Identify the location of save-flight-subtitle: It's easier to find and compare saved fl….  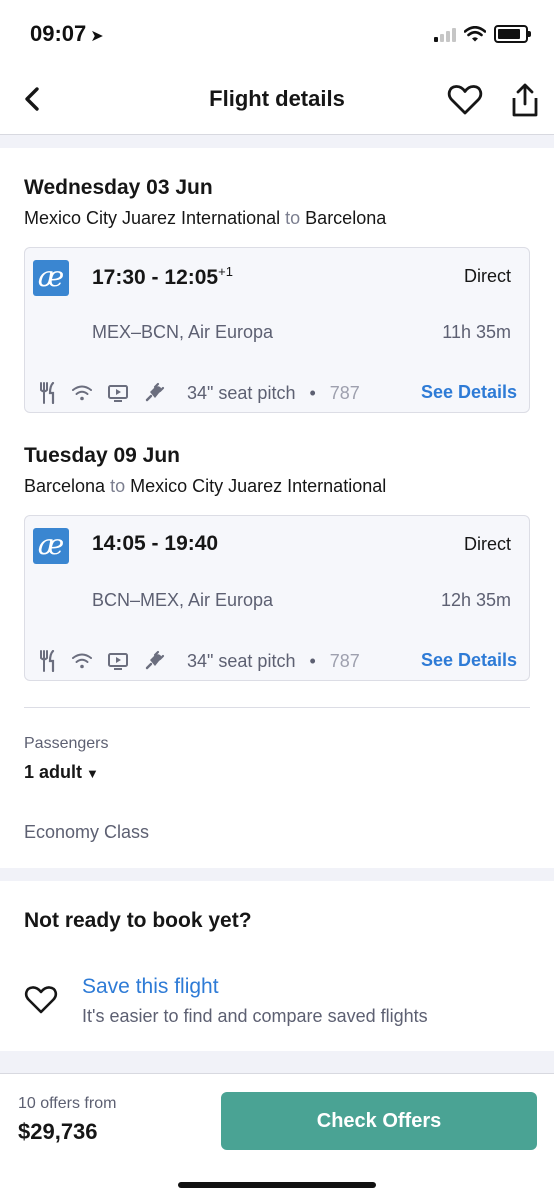
(255, 1016).